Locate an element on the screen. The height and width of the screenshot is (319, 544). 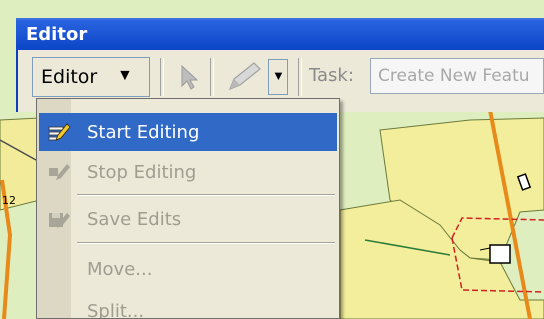
task-dropdown: Create New Featu is located at coordinates (457, 76).